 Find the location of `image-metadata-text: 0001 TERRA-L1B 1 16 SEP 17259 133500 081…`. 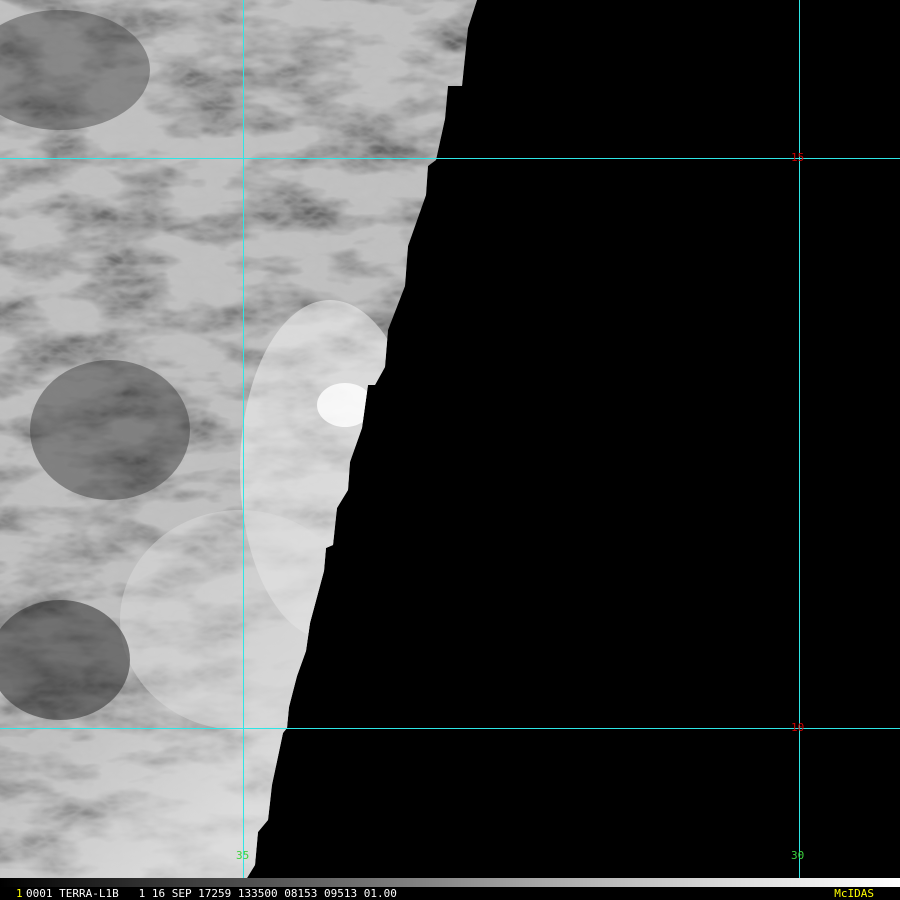

image-metadata-text: 0001 TERRA-L1B 1 16 SEP 17259 133500 081… is located at coordinates (211, 893).